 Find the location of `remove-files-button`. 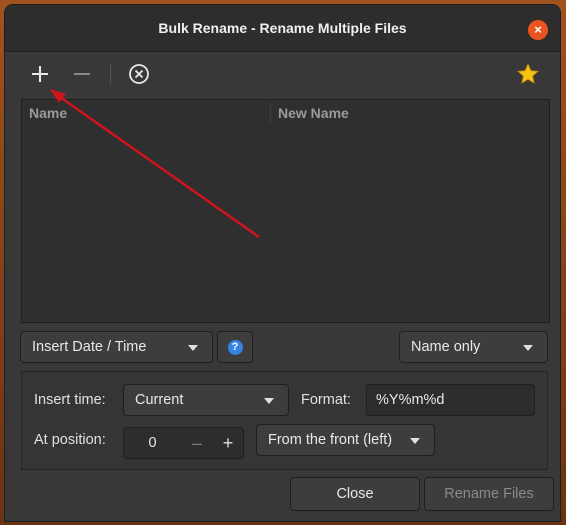

remove-files-button is located at coordinates (82, 74).